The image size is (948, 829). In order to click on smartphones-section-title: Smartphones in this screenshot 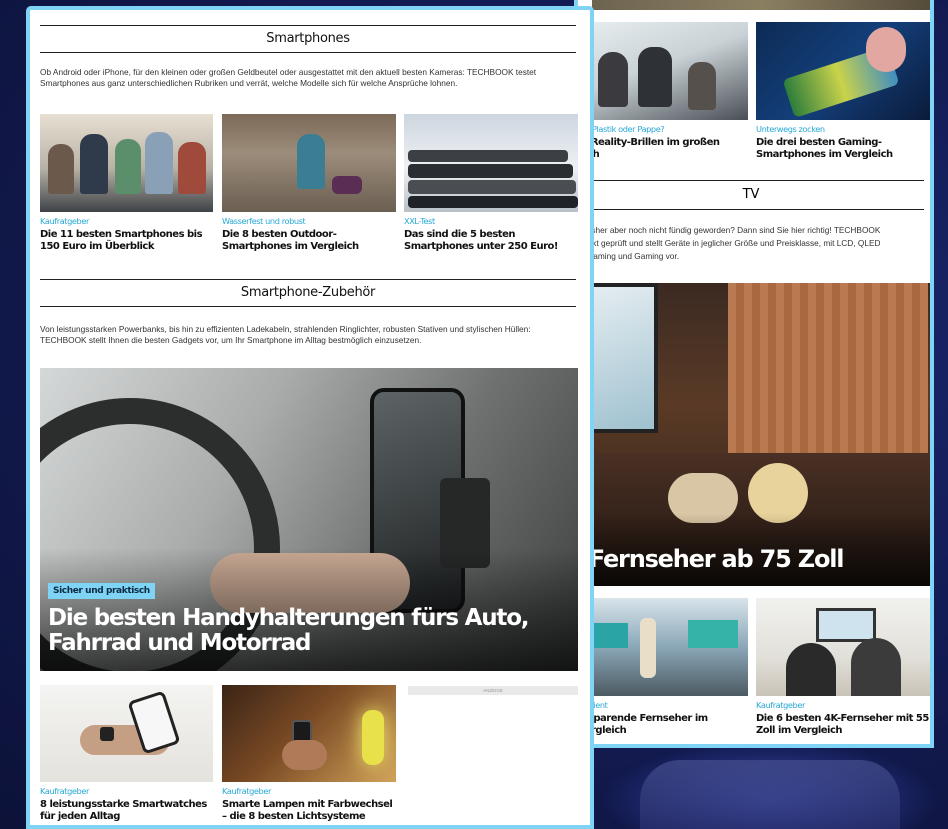, I will do `click(308, 39)`.